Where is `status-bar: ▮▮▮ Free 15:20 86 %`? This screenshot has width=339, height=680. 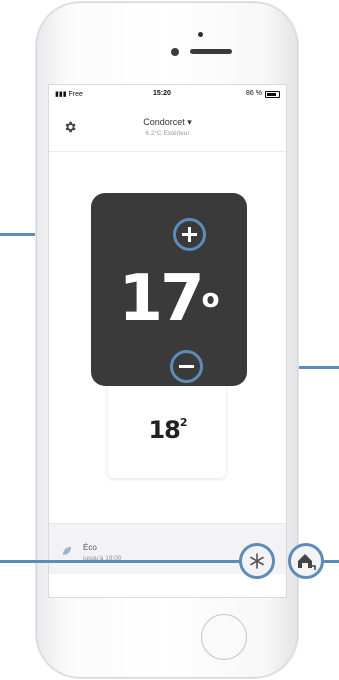
status-bar: ▮▮▮ Free 15:20 86 % is located at coordinates (167, 94).